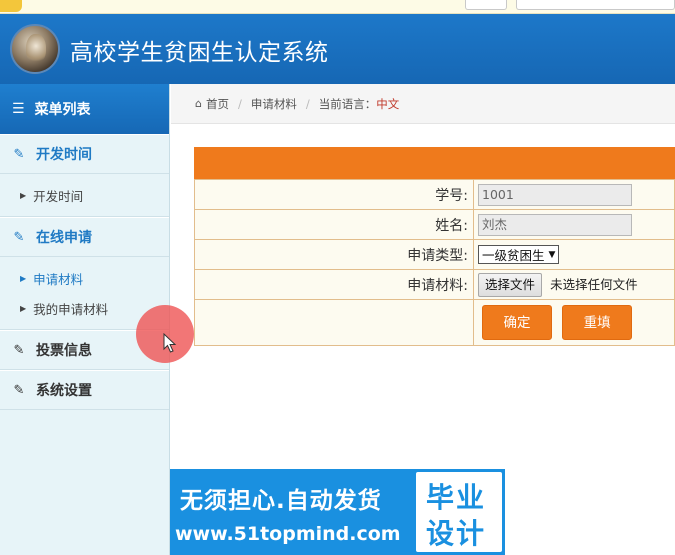 The image size is (675, 555). Describe the element at coordinates (199, 53) in the screenshot. I see `system-title: 高校学生贫困生认定系统` at that location.